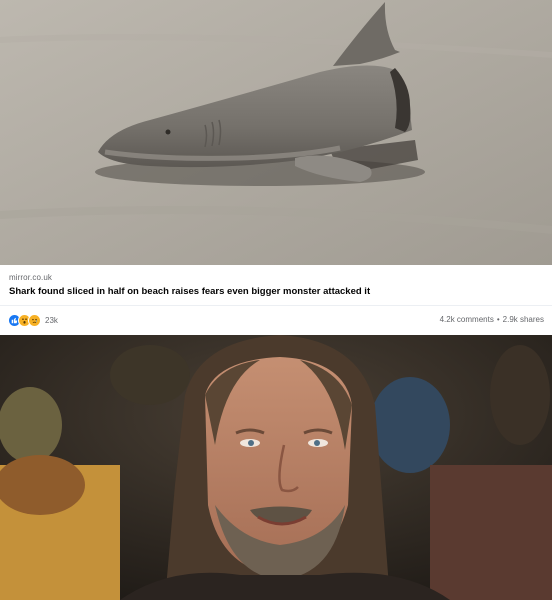 This screenshot has width=552, height=600. I want to click on background-helmet-right, so click(410, 425).